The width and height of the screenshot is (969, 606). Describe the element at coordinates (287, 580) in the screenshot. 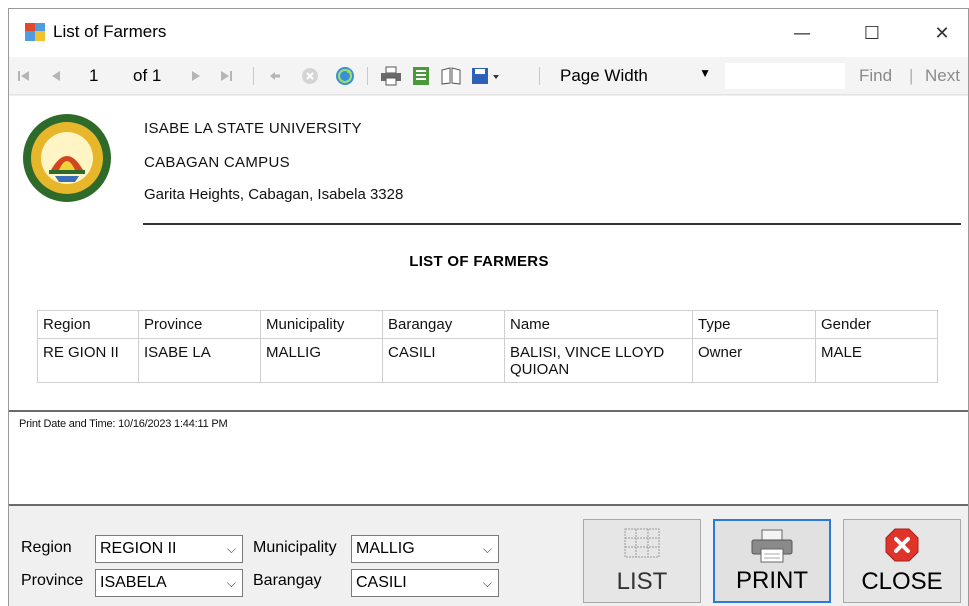

I see `barangay-label: Barangay` at that location.